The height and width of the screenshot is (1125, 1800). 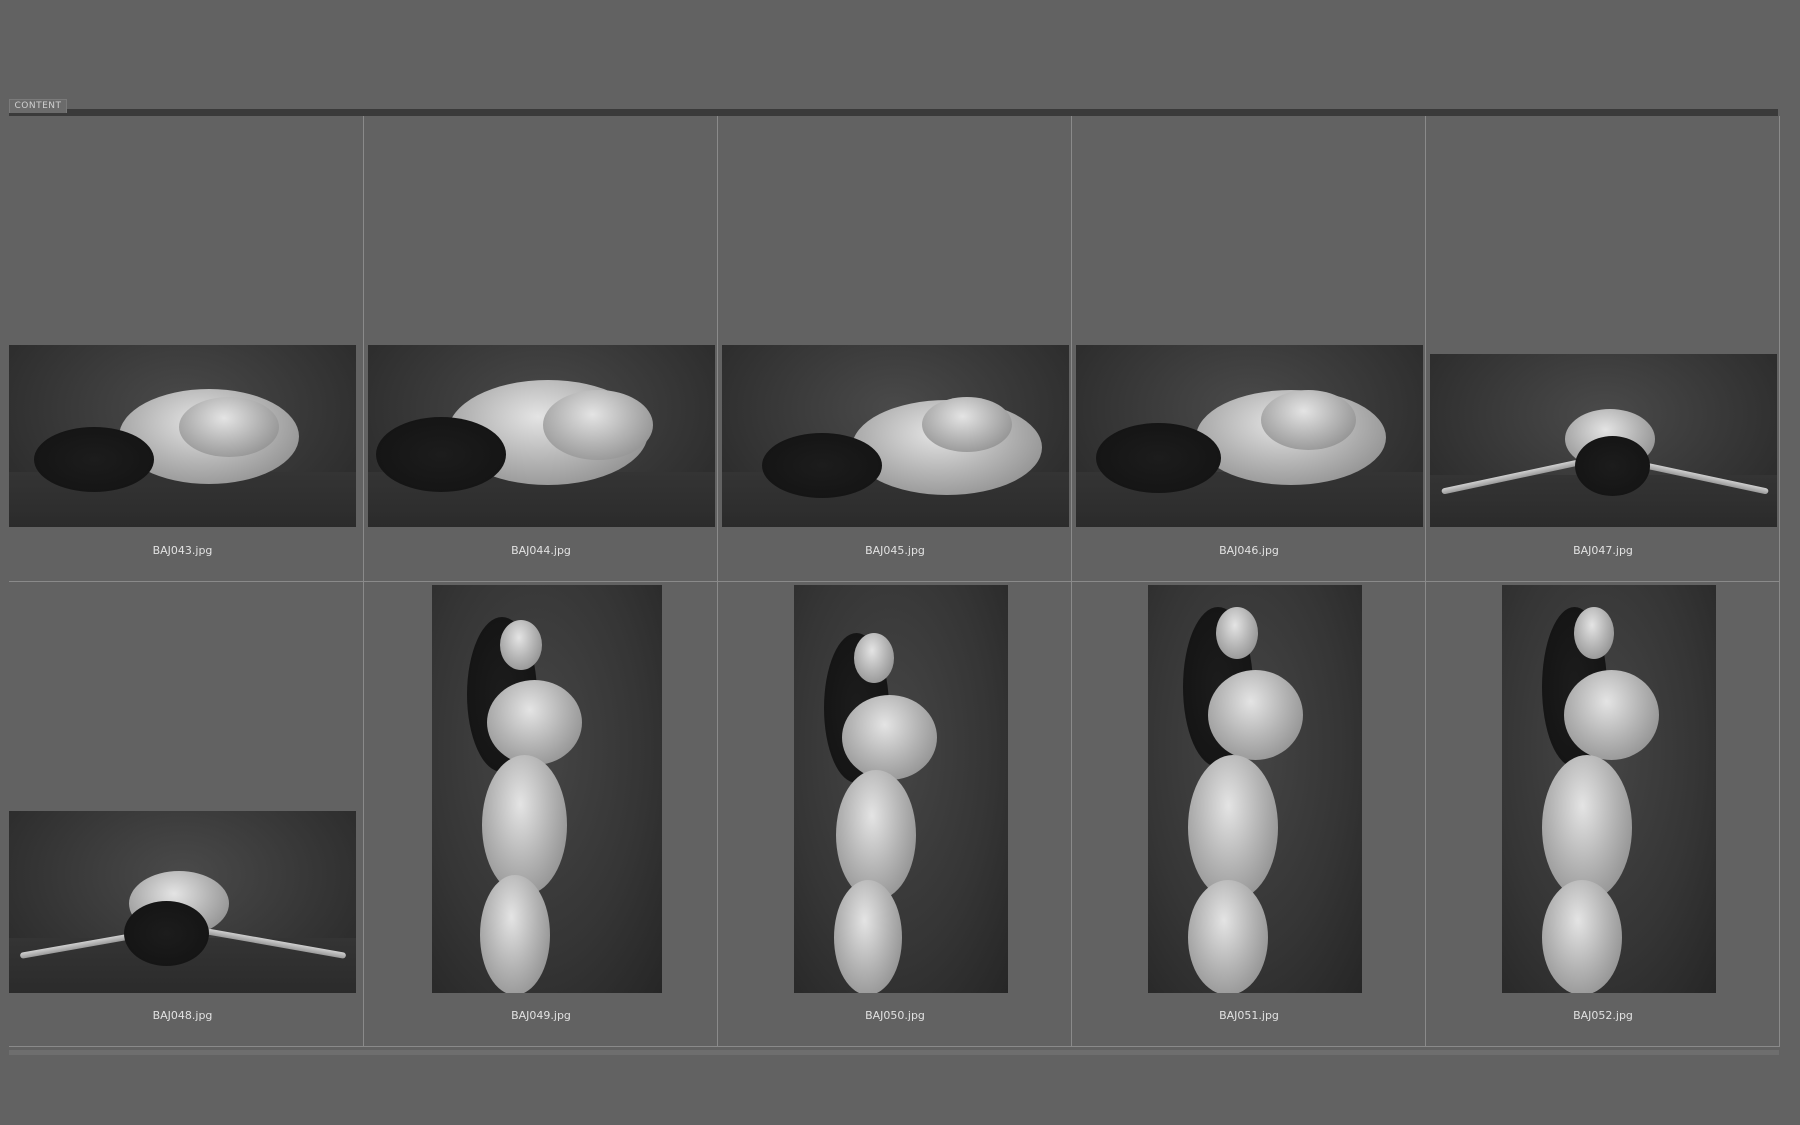 I want to click on thumbnail-filename: BAJ052.jpg, so click(x=1603, y=1015).